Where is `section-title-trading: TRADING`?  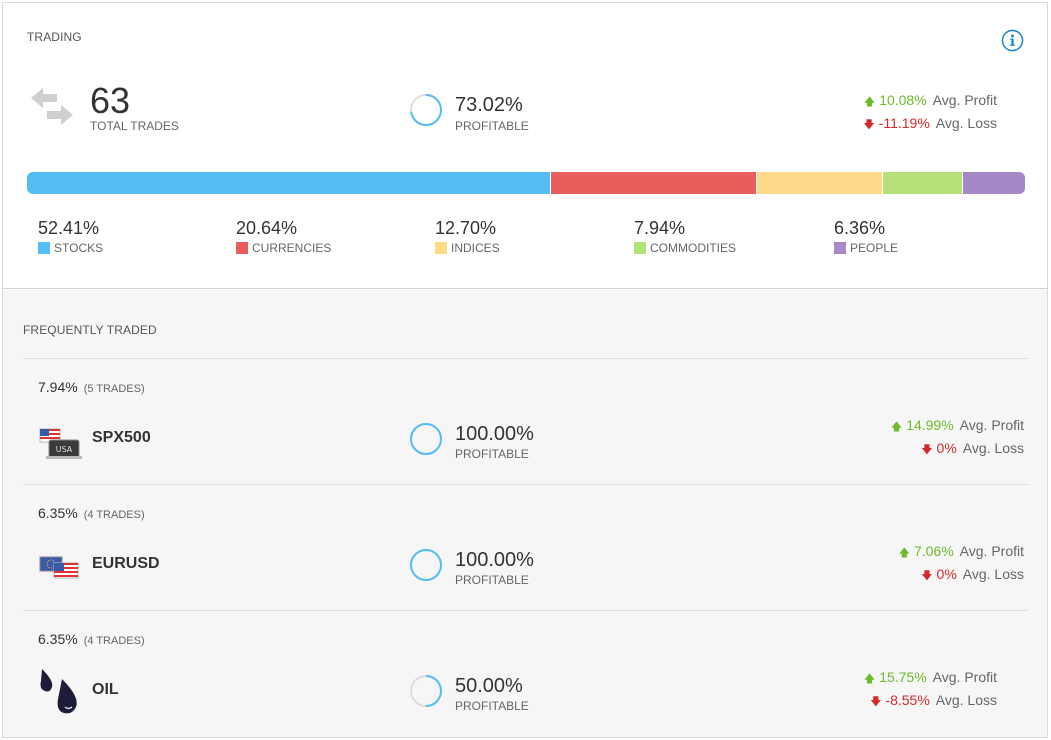 section-title-trading: TRADING is located at coordinates (54, 37).